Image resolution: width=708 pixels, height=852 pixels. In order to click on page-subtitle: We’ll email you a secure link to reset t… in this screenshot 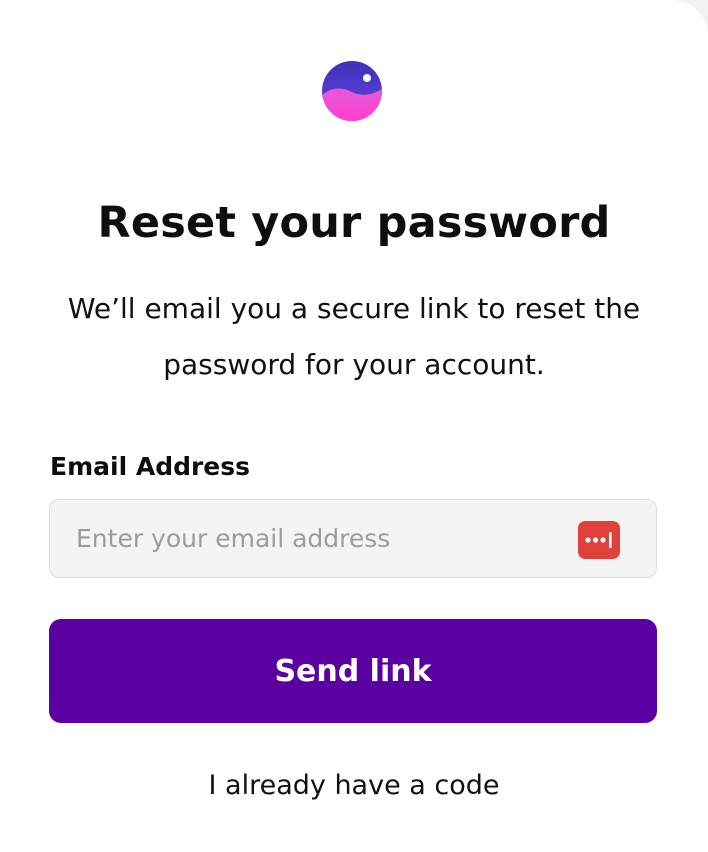, I will do `click(354, 336)`.